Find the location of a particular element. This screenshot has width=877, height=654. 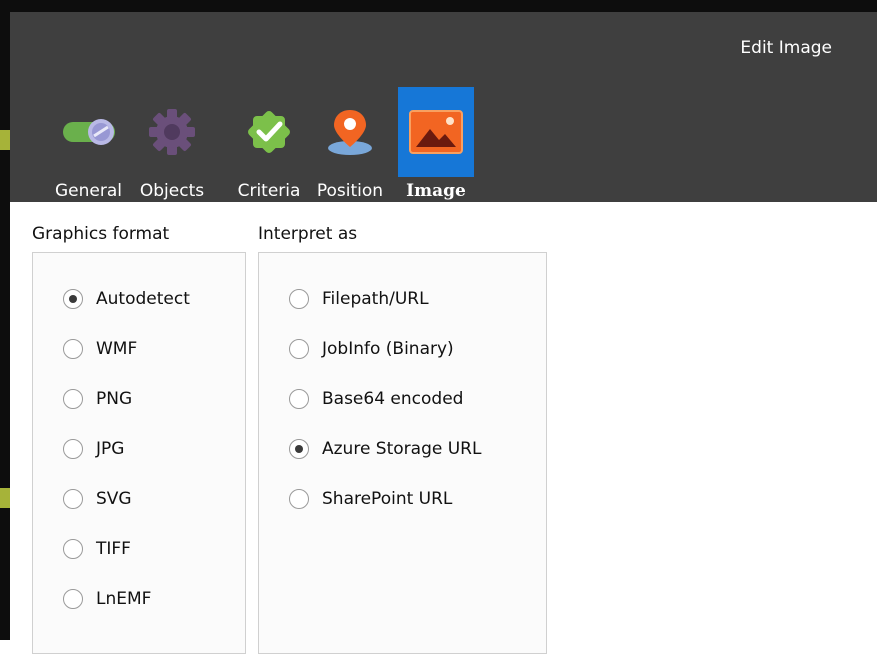

side-accent-bottom is located at coordinates (5, 498).